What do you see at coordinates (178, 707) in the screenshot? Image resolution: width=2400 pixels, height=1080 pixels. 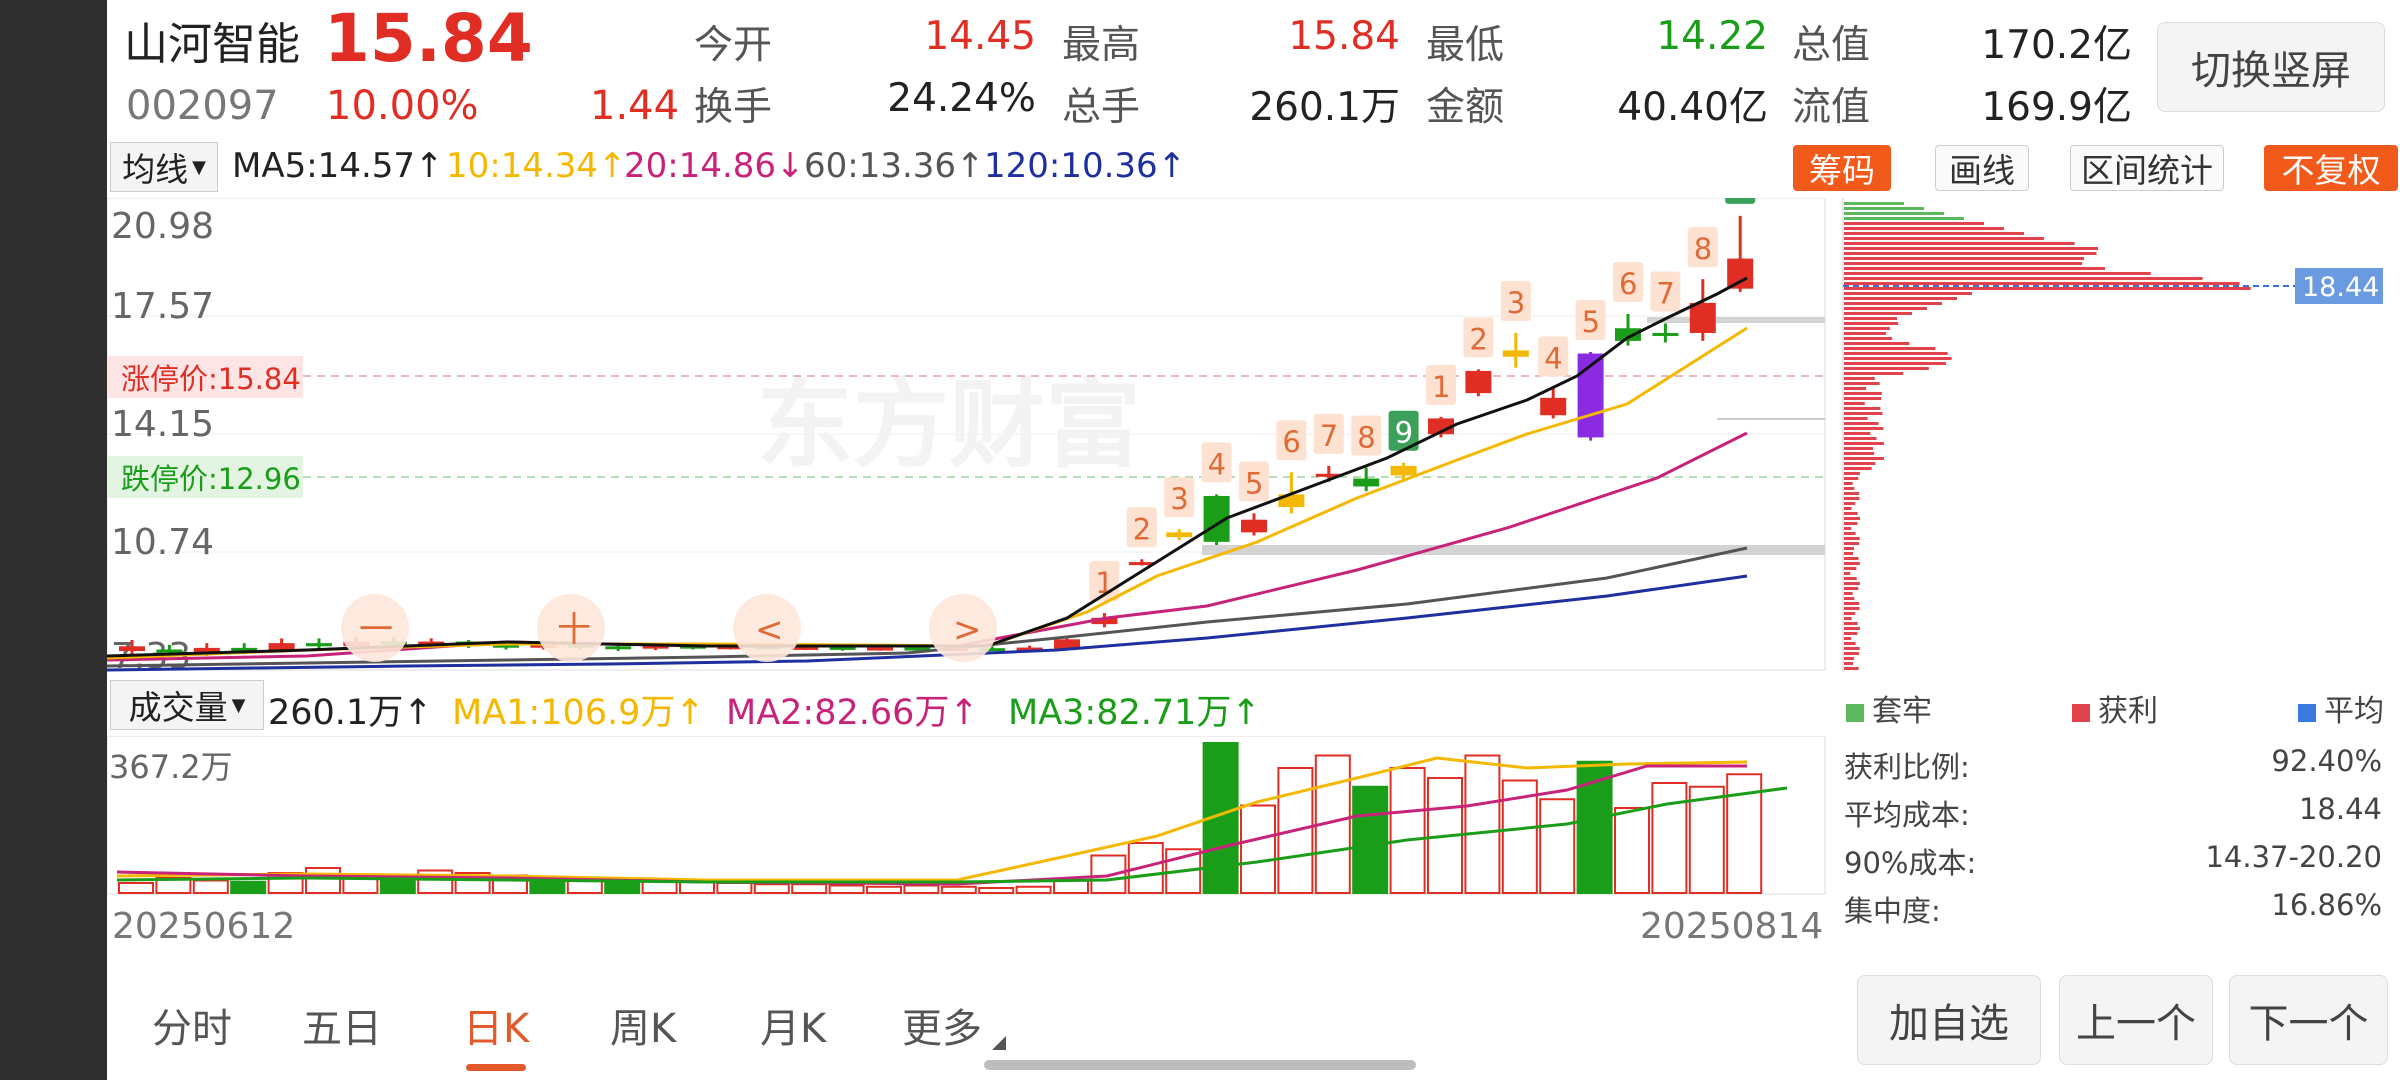 I see `volume-selector-label: 成交量` at bounding box center [178, 707].